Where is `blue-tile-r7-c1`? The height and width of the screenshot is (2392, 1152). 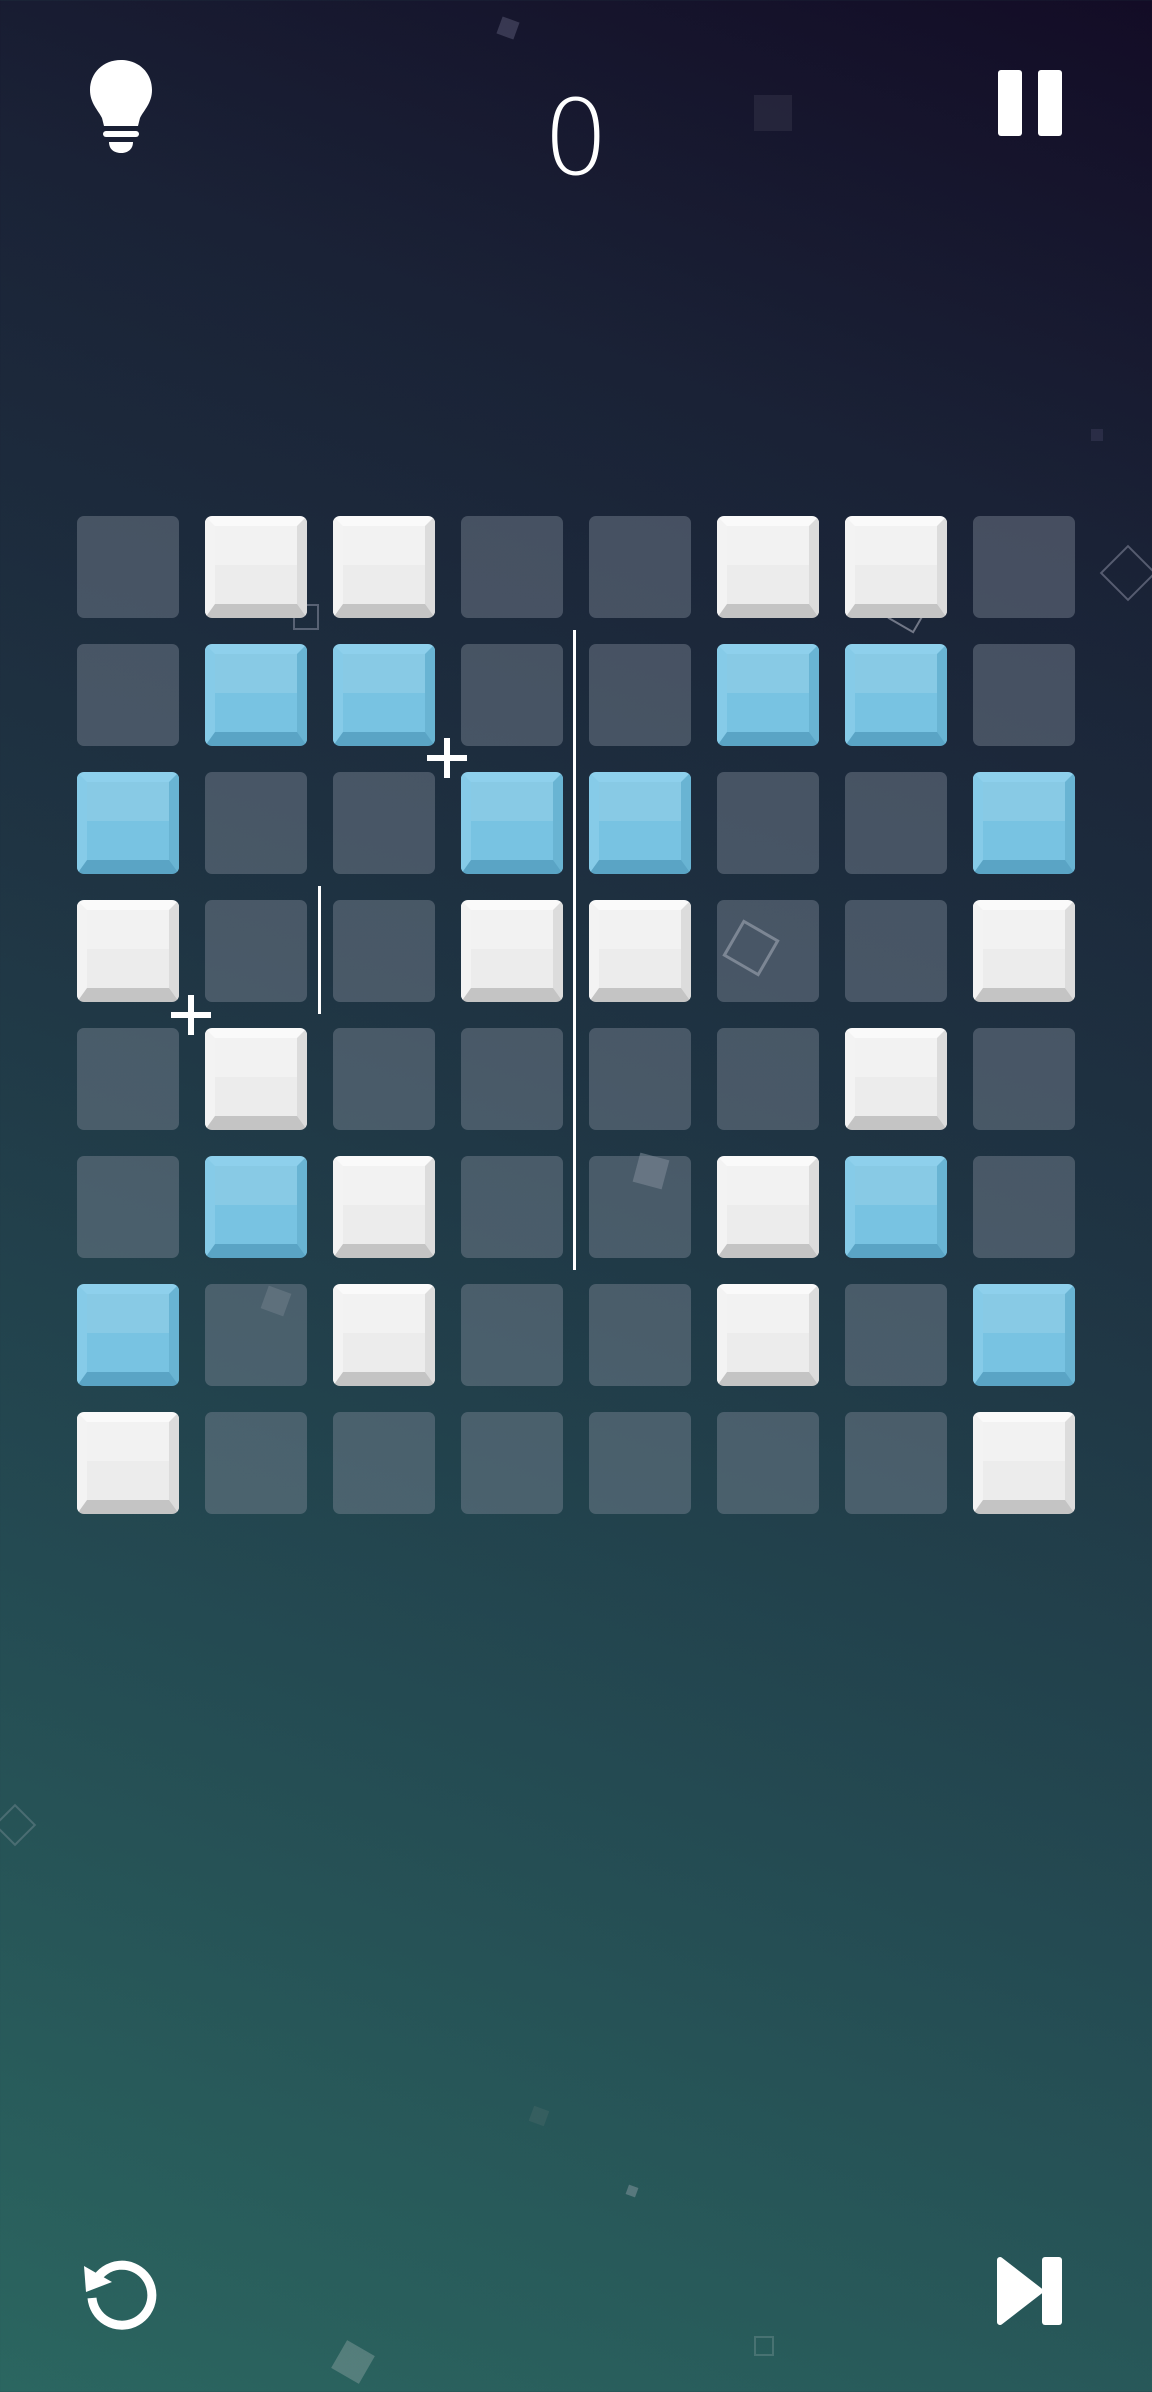
blue-tile-r7-c1 is located at coordinates (128, 1335).